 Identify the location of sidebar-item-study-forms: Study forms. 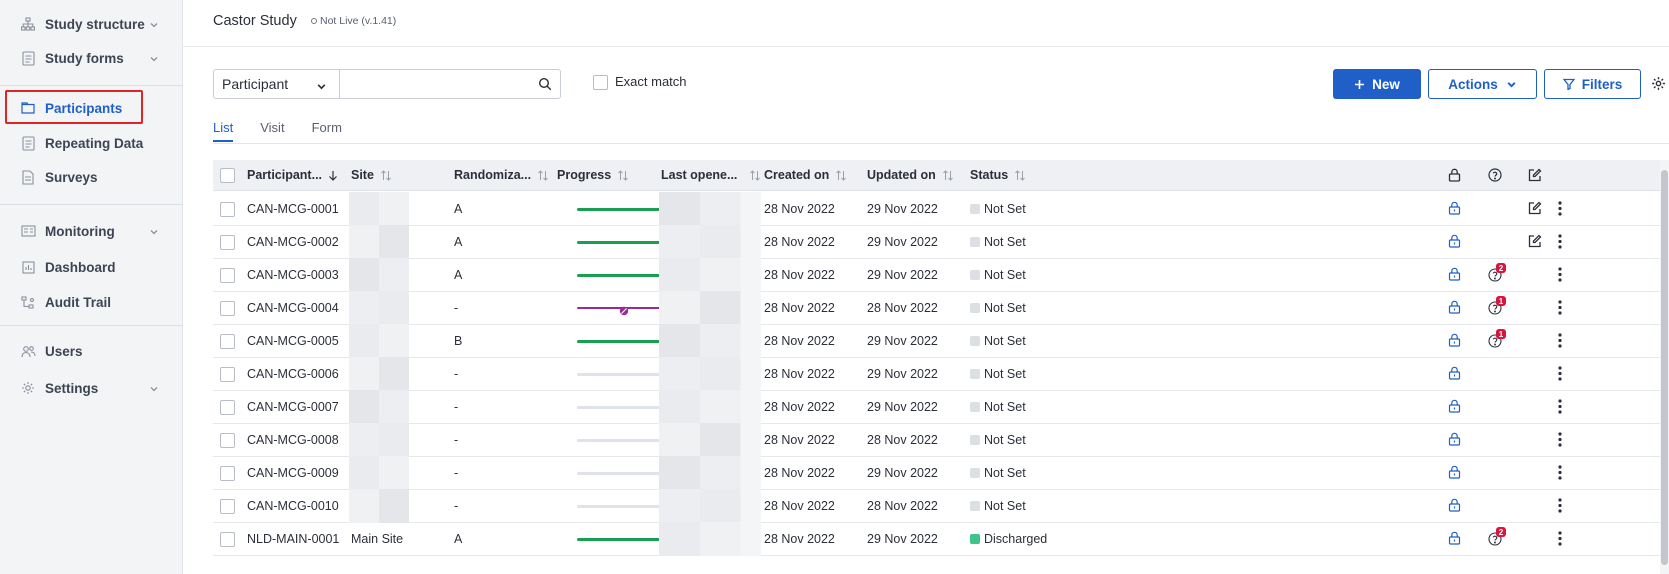
(91, 58).